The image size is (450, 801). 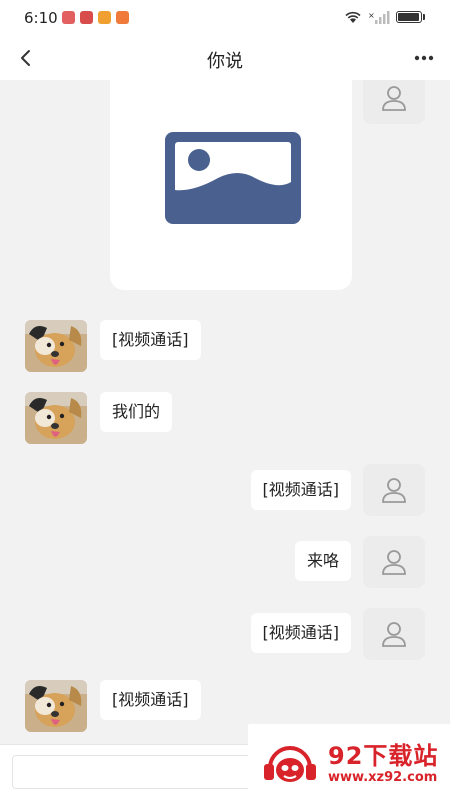 I want to click on battery-icon, so click(x=412, y=17).